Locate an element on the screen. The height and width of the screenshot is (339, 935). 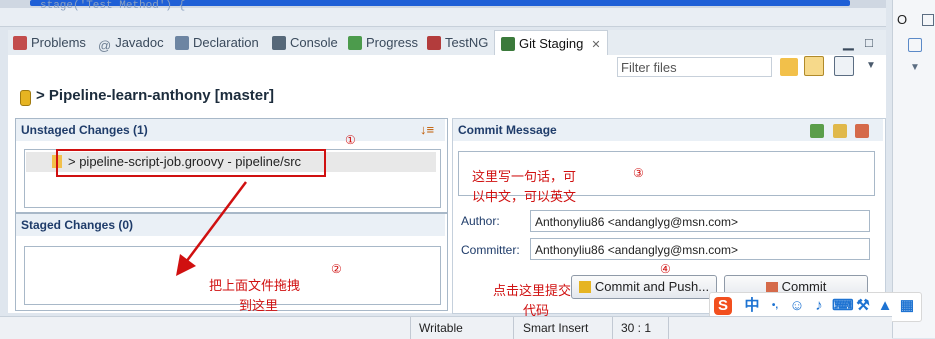
repository-title: > Pipeline-learn-anthony [master] is located at coordinates (155, 95).